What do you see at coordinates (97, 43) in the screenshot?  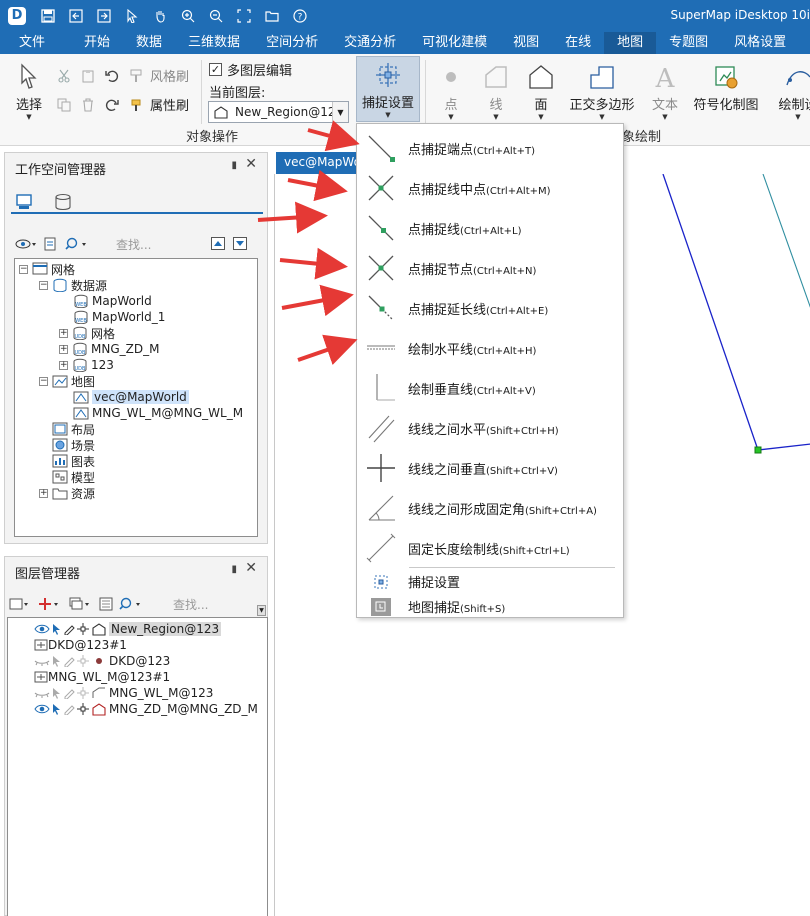 I see `menu-item: 开始` at bounding box center [97, 43].